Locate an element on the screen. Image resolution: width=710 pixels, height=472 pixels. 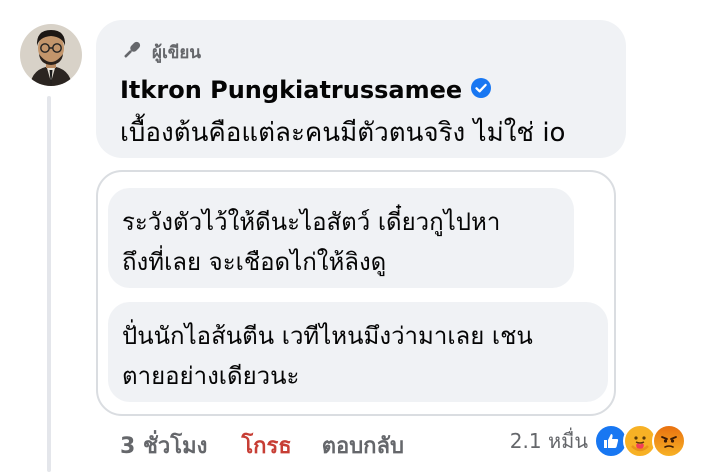
timestamp: 3 ชั่วโมง is located at coordinates (163, 445).